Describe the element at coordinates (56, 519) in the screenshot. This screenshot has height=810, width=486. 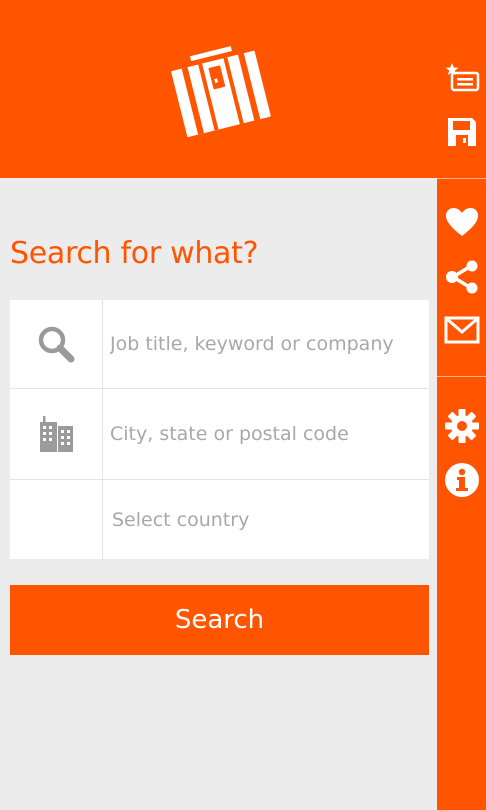
I see `country-icon-cell` at that location.